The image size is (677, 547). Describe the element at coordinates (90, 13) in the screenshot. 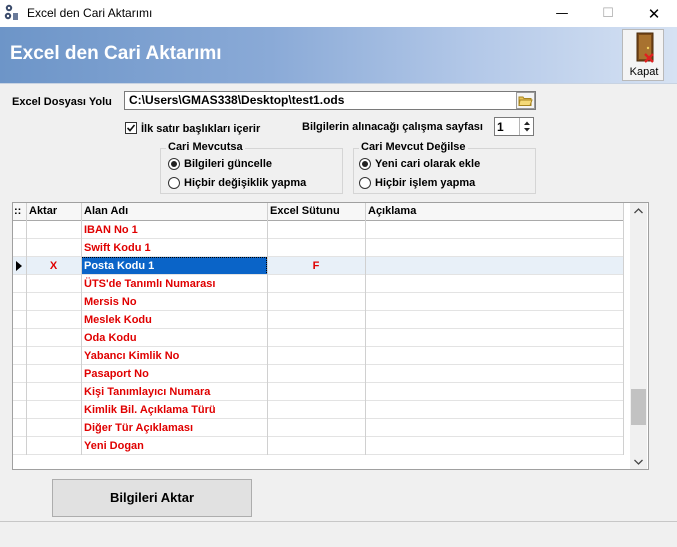

I see `window-title: Excel den Cari Aktarımı` at that location.